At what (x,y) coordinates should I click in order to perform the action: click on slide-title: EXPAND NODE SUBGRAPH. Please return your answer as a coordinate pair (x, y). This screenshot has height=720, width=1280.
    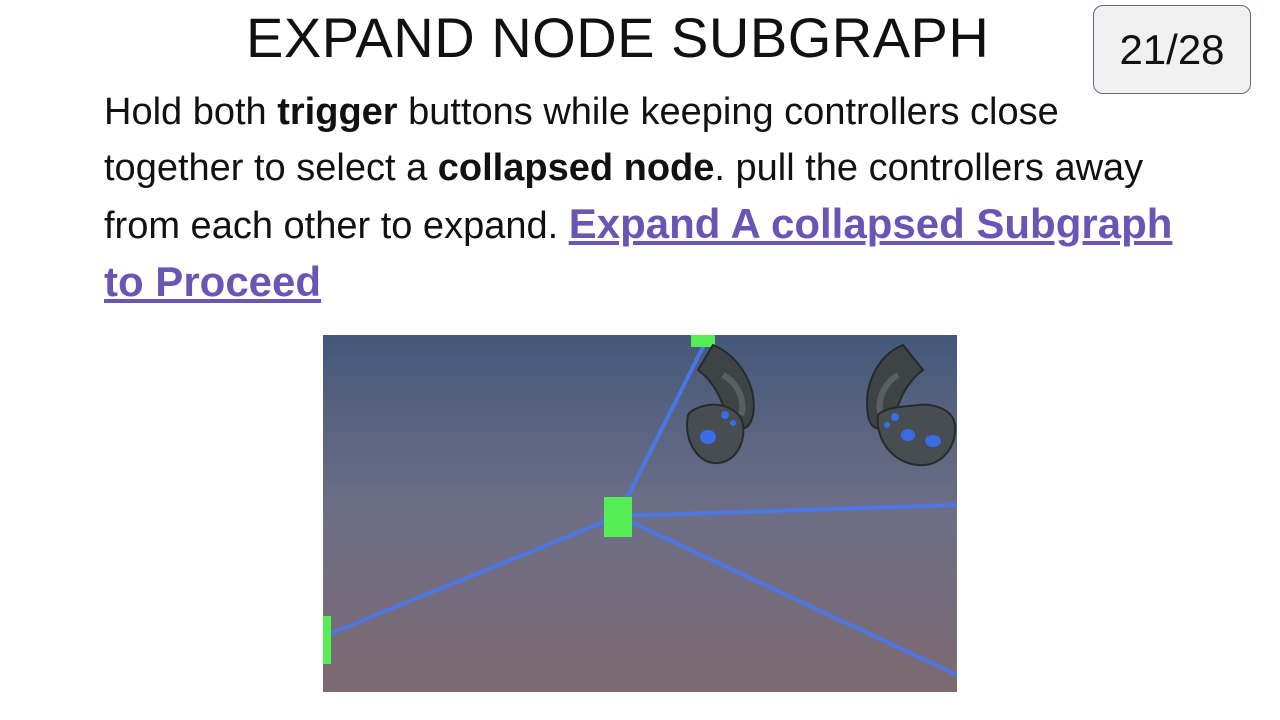
    Looking at the image, I should click on (618, 37).